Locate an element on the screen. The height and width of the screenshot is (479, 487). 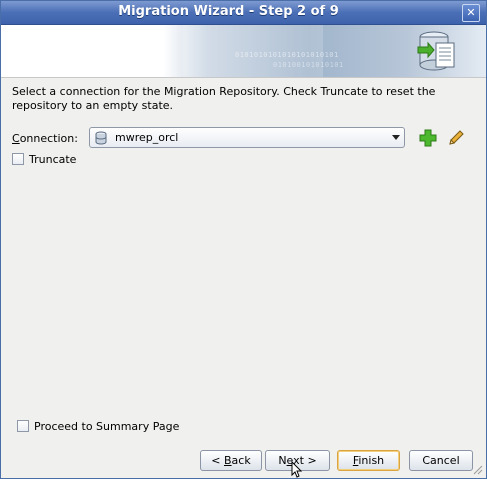
banner-binary-text-2: 010100101010101 is located at coordinates (308, 65).